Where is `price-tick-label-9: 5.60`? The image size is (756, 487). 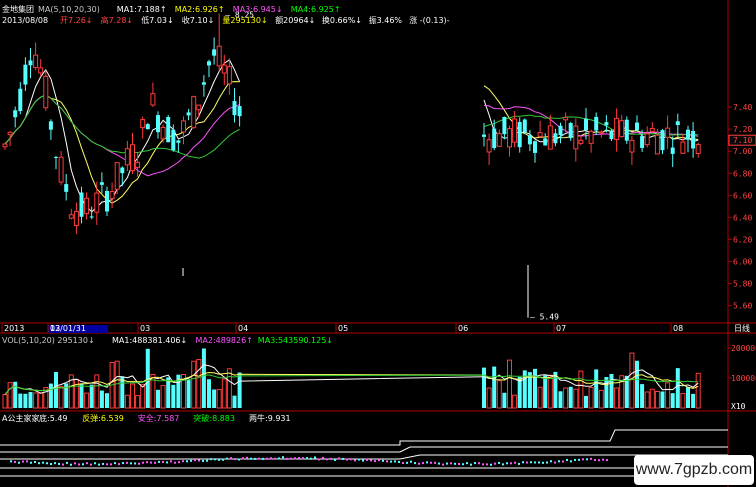 price-tick-label-9: 5.60 is located at coordinates (742, 305).